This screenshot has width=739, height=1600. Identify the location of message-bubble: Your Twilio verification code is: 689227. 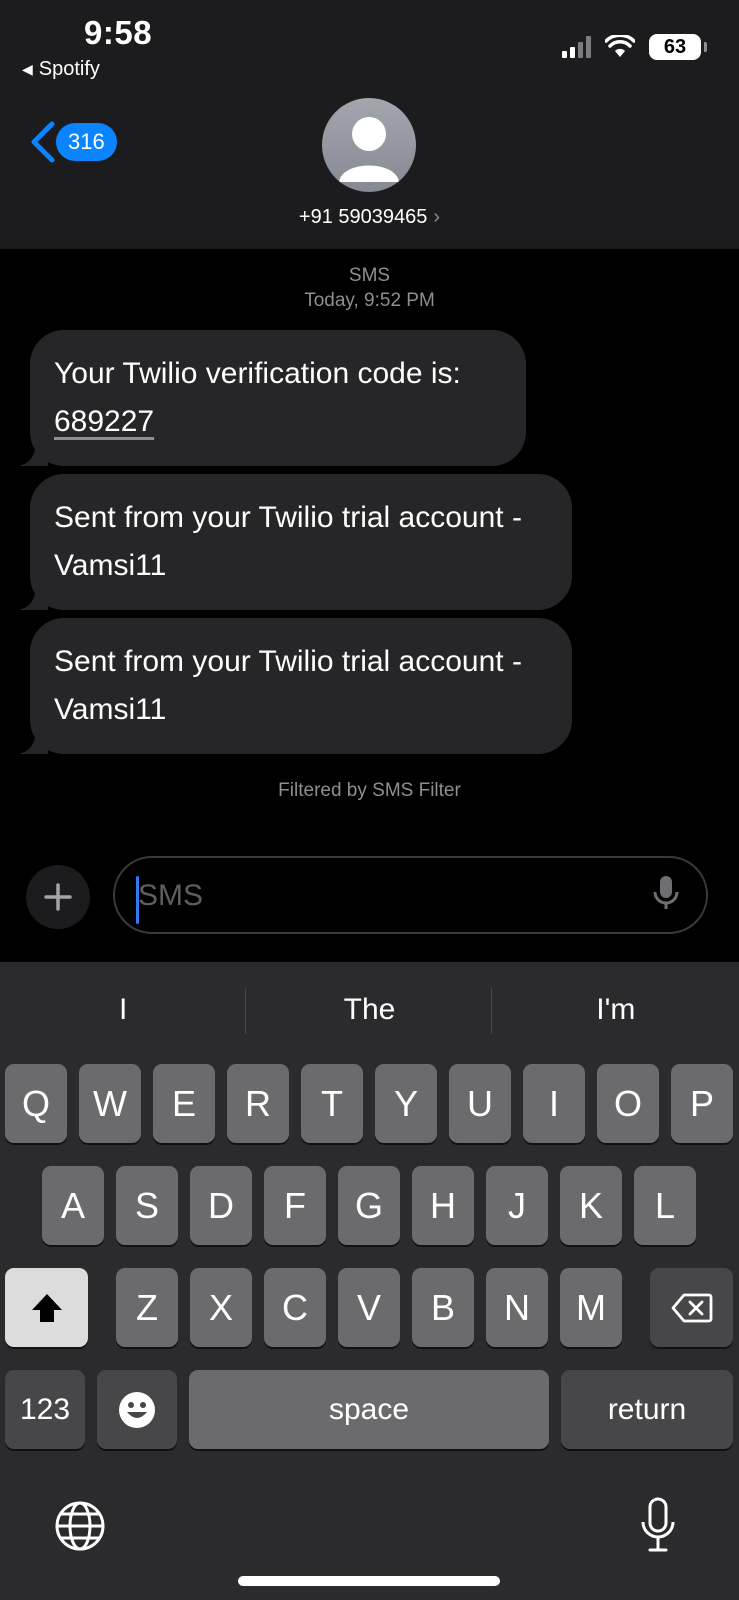
(272, 398).